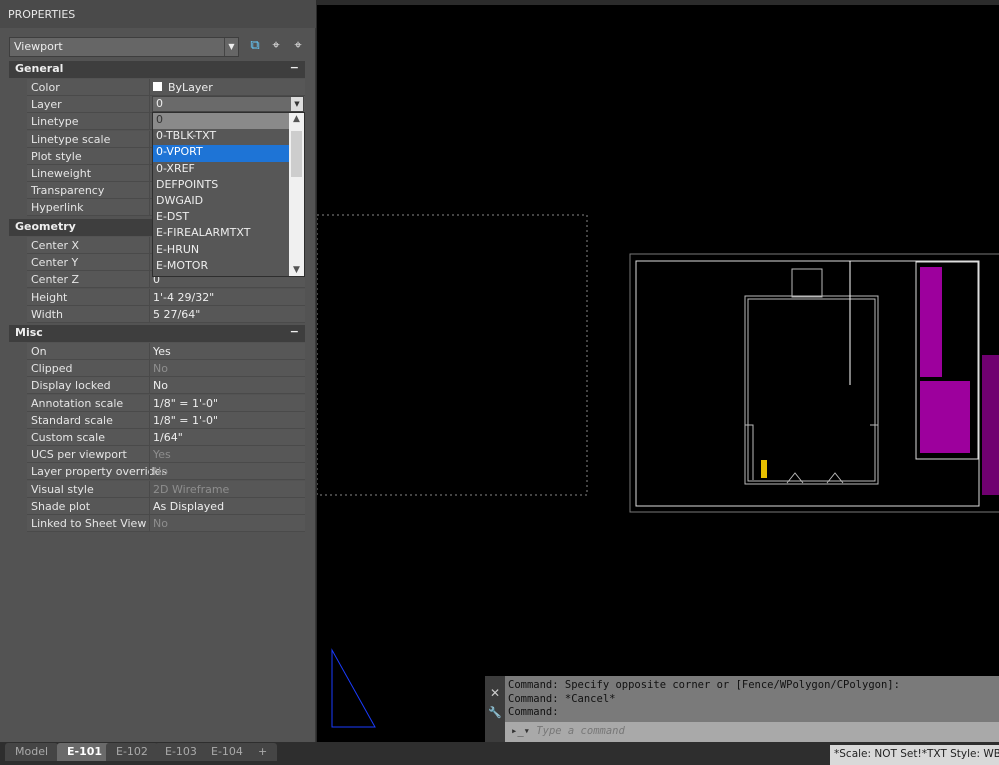  I want to click on property-row: Custom scale 1/64", so click(166, 437).